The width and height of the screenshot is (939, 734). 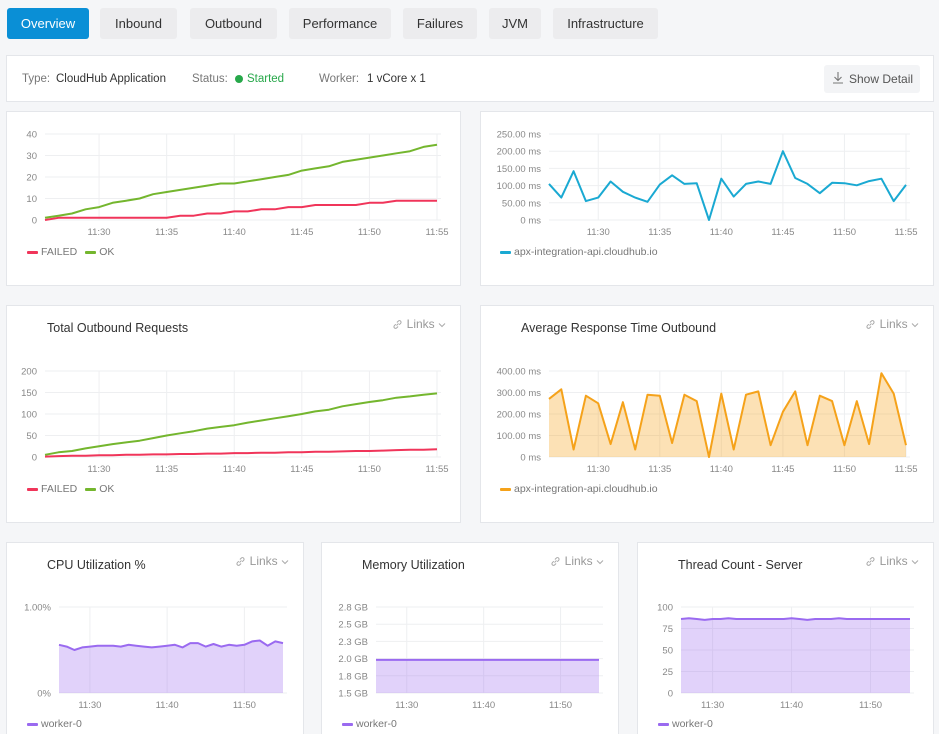 I want to click on y-tick-label: 2.5 GB, so click(x=353, y=625).